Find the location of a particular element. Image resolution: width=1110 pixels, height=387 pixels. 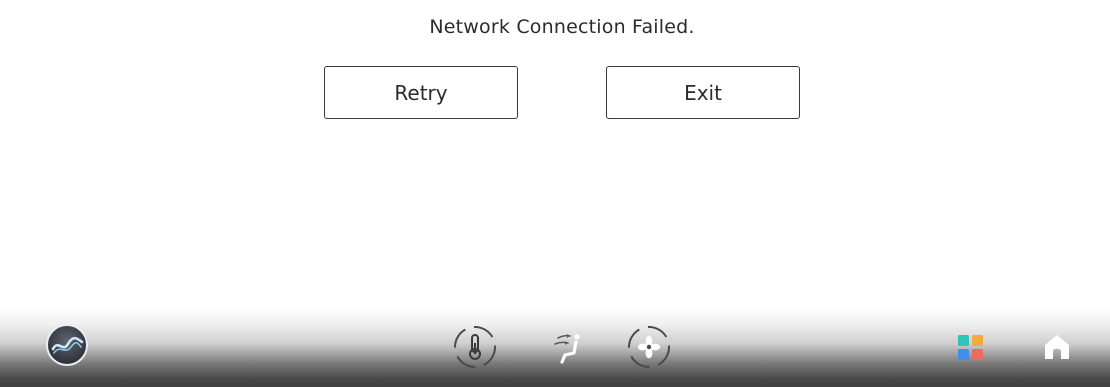

retry-button: Retry is located at coordinates (421, 92).